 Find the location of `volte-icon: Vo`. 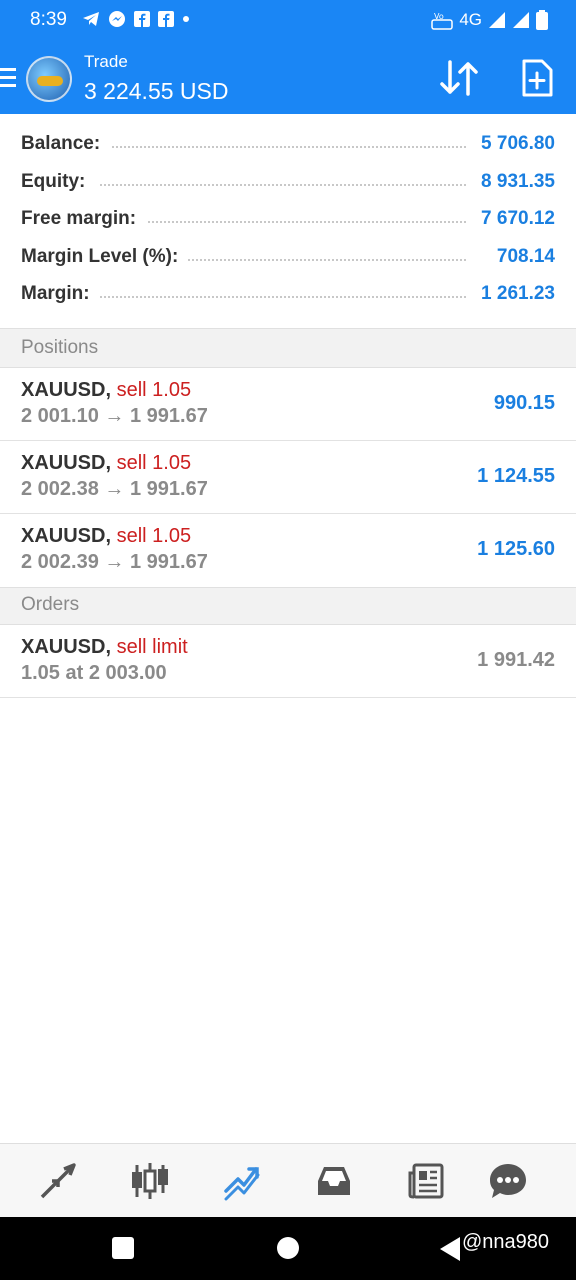

volte-icon: Vo is located at coordinates (442, 21).